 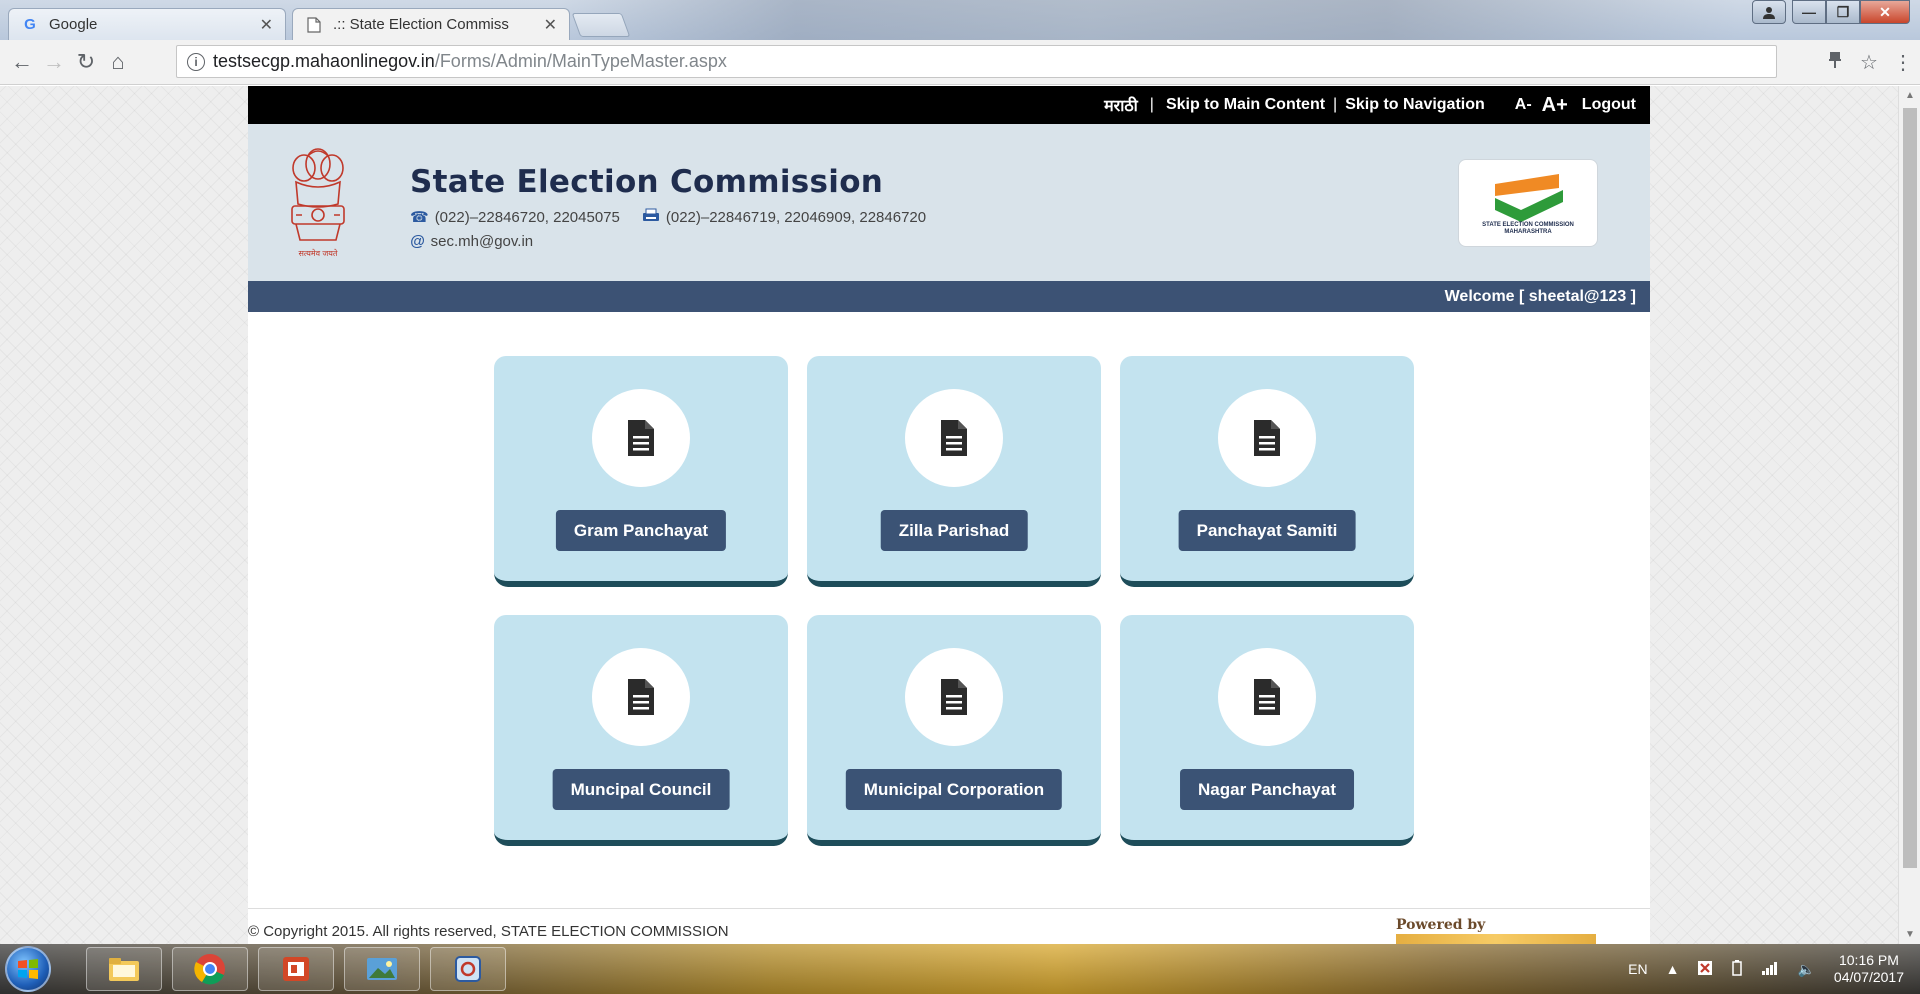 What do you see at coordinates (1910, 488) in the screenshot?
I see `scrollbar-thumb` at bounding box center [1910, 488].